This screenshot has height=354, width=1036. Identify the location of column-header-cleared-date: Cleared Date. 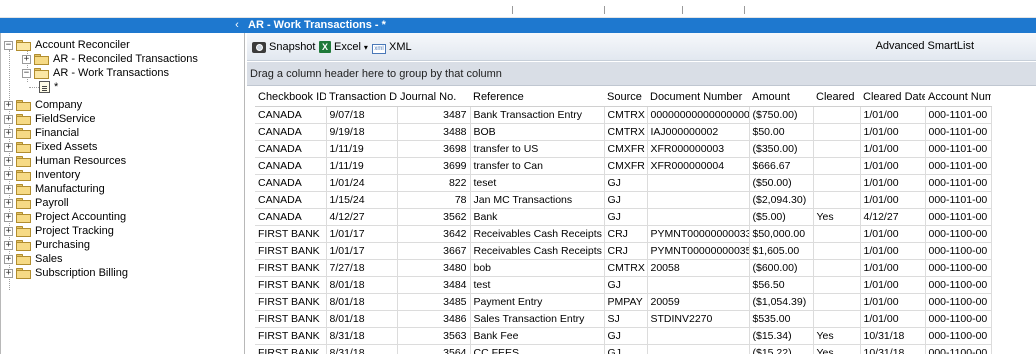
(892, 98).